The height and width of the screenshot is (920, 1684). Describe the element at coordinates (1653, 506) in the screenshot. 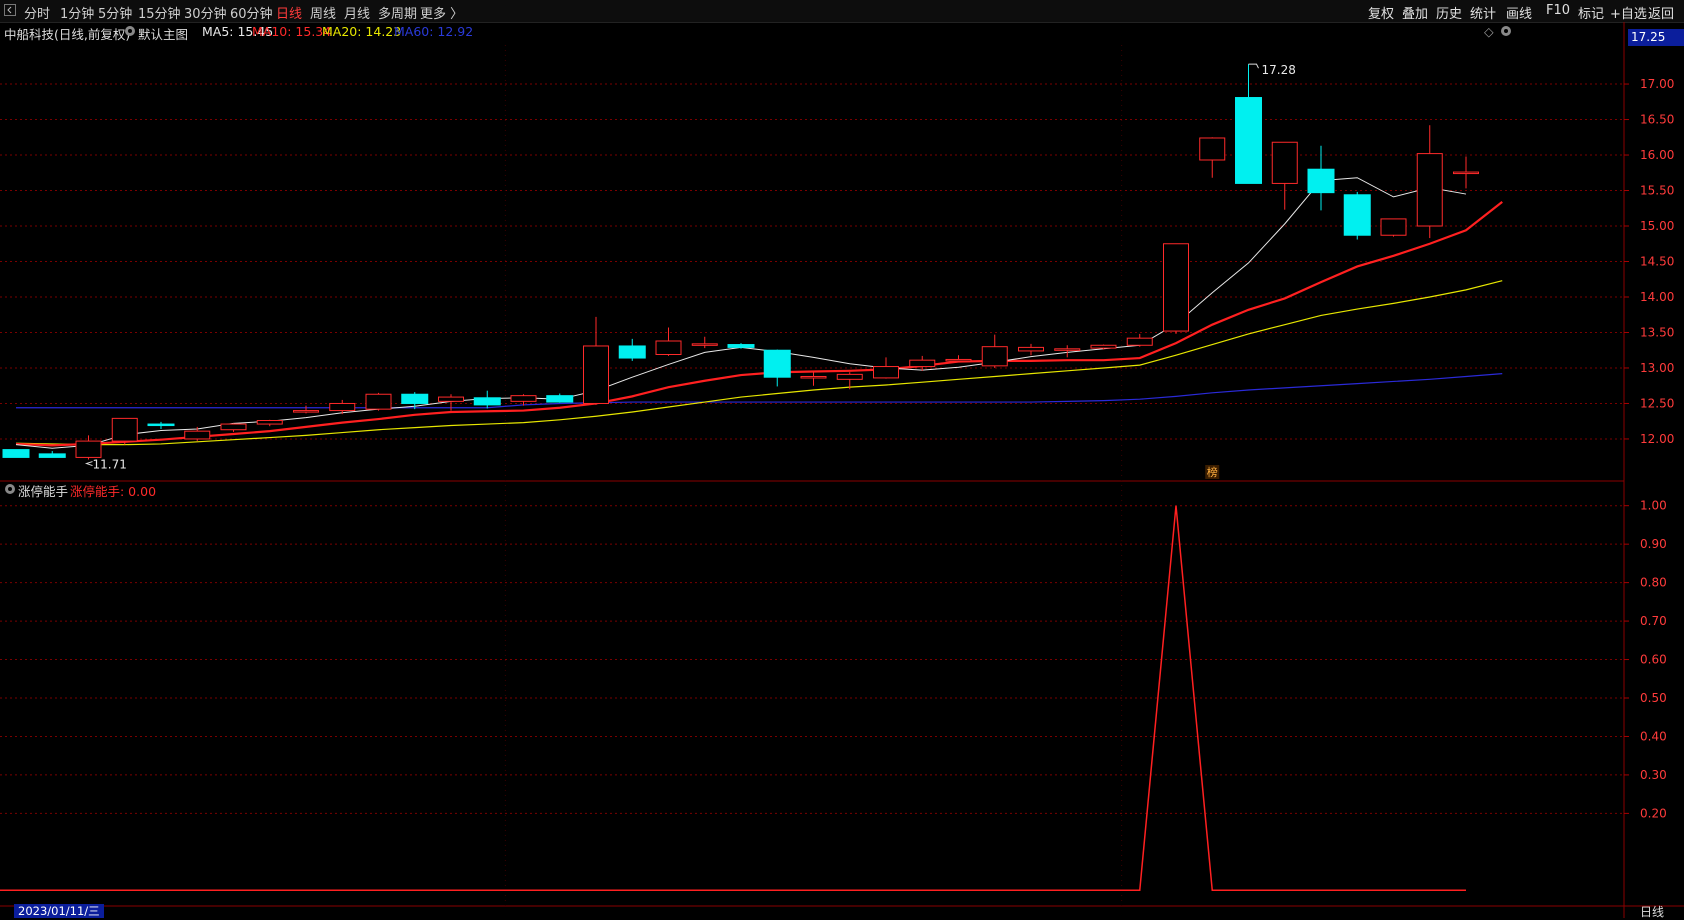

I see `sub-y-tick-label: 1.00` at that location.